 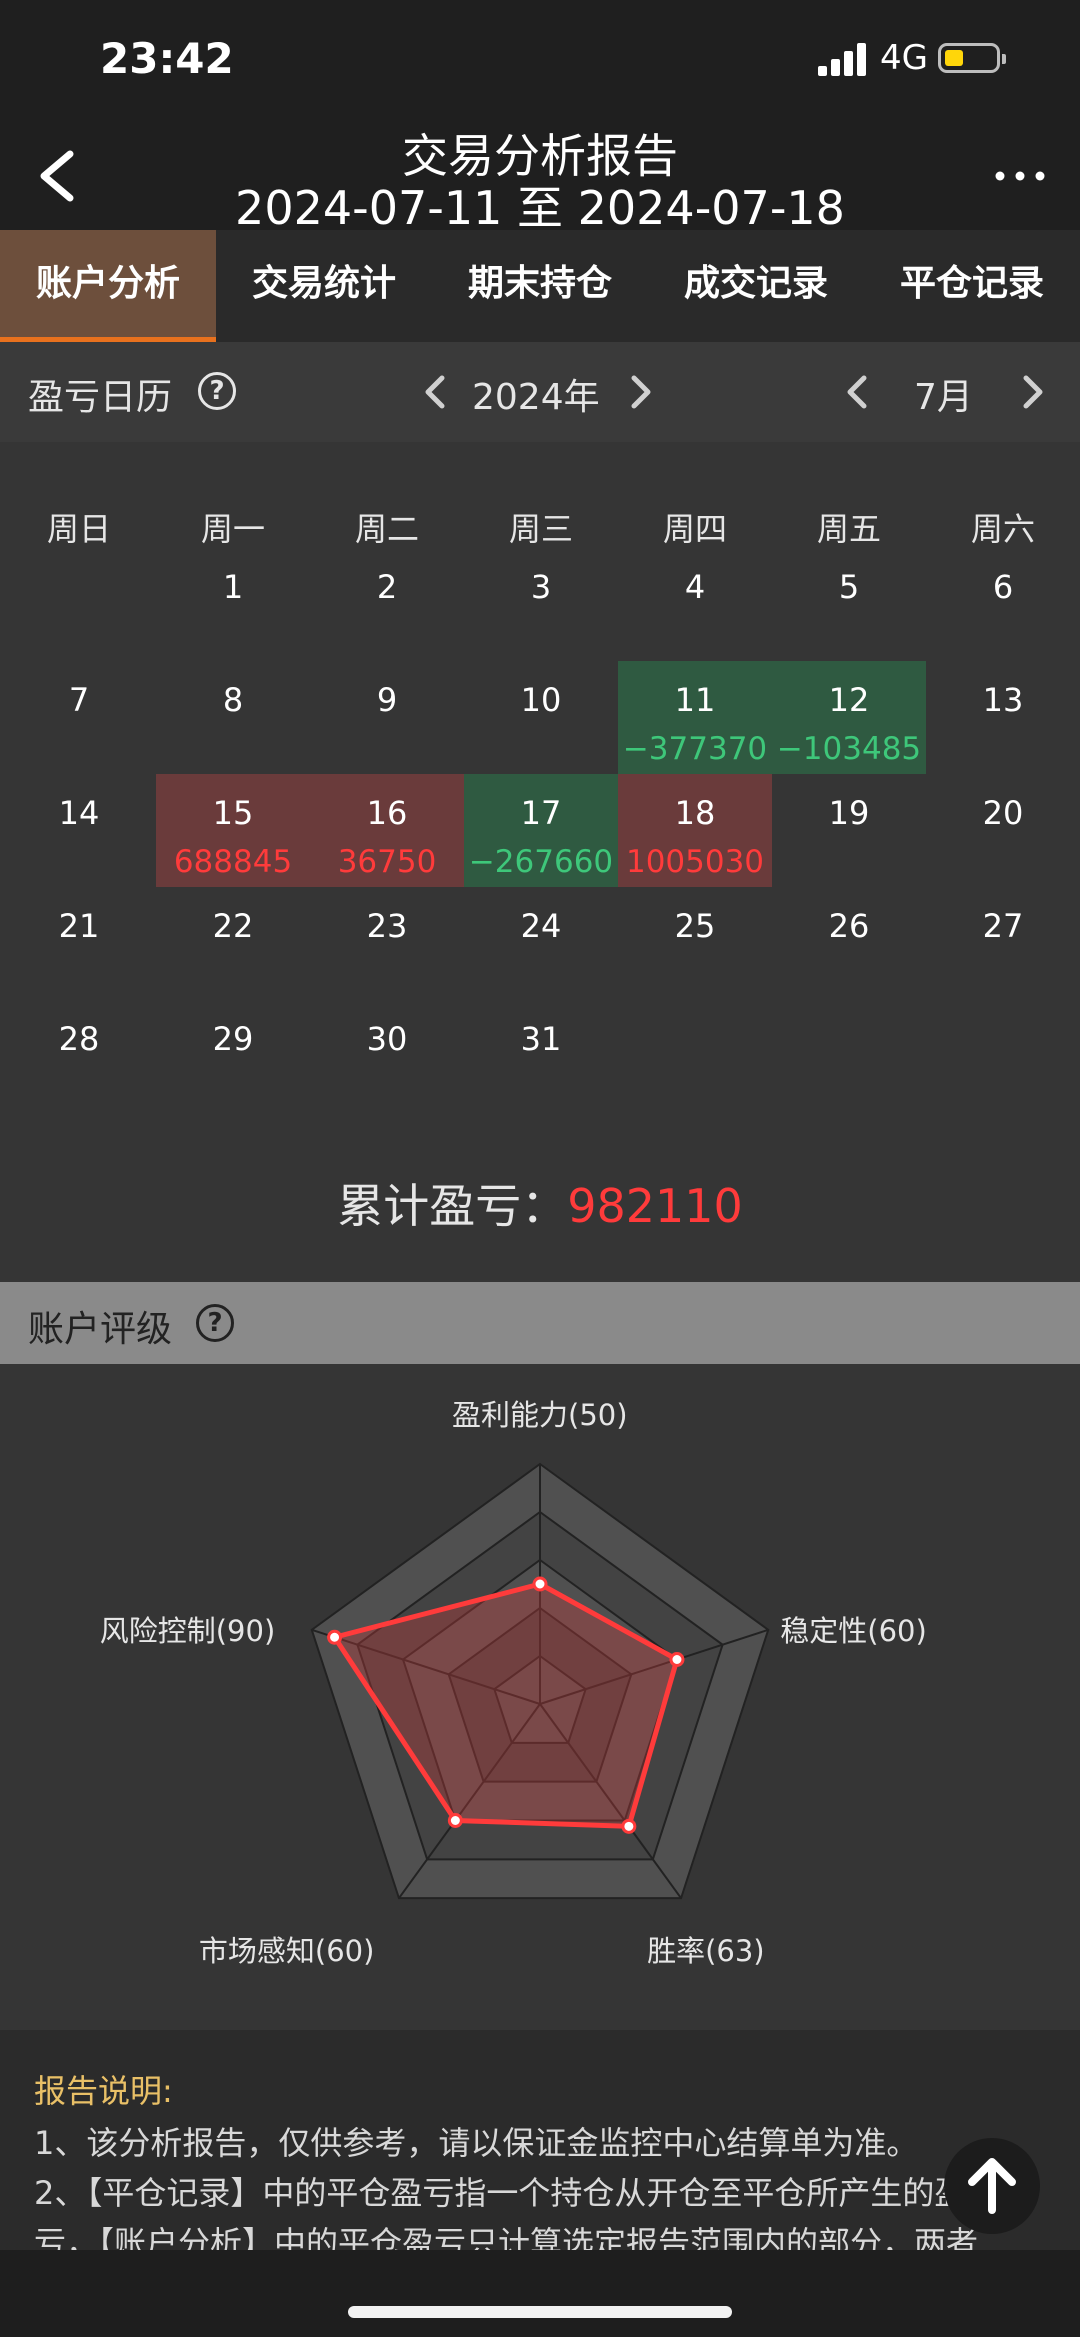 I want to click on calendar-header: 盈亏日历 ? 2024年 7月, so click(x=540, y=392).